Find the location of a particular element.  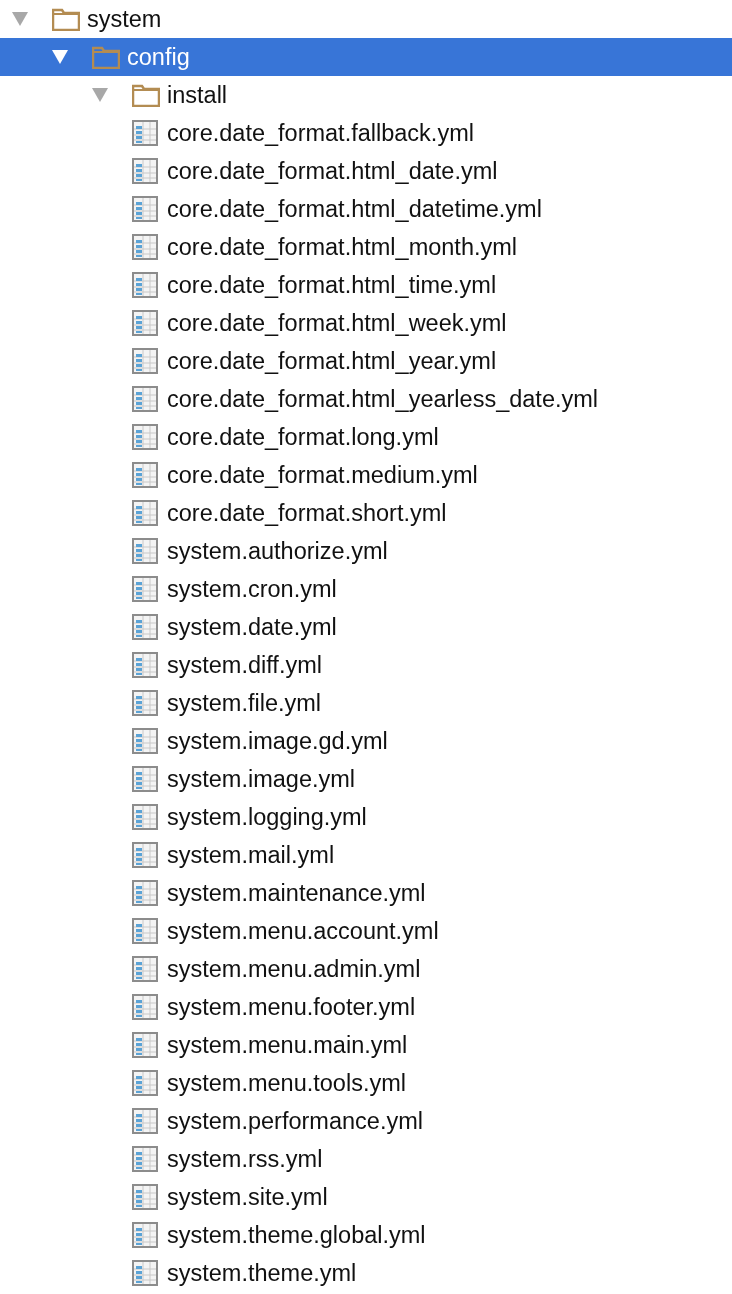

file-name: system.menu.main.yml is located at coordinates (287, 1045).